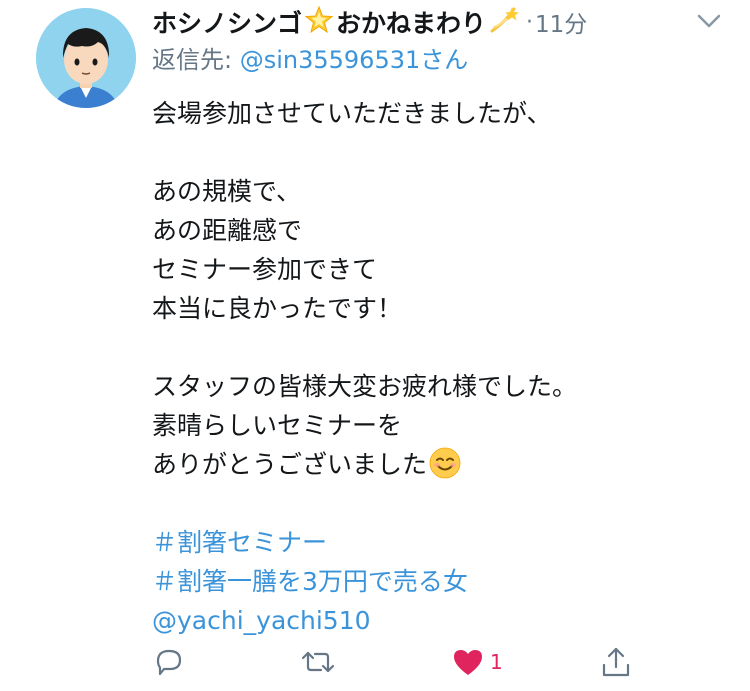  I want to click on display-name-suffix: おかねまわり, so click(411, 22).